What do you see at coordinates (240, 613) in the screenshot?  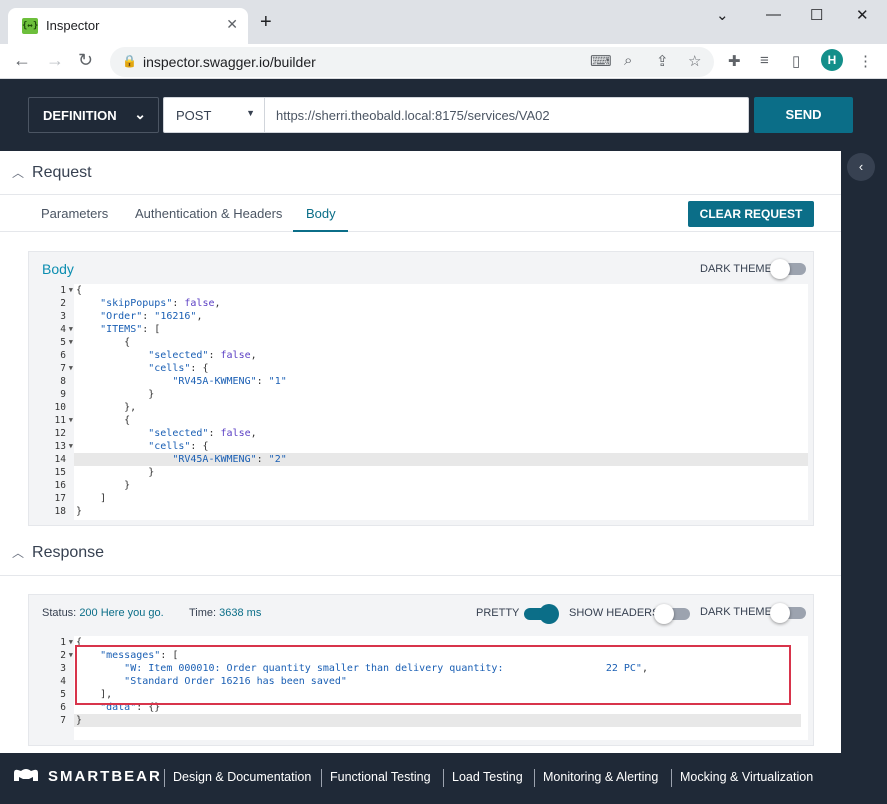 I see `time-value: 3638 ms` at bounding box center [240, 613].